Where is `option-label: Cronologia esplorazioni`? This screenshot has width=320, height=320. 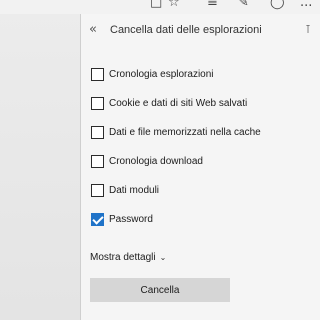 option-label: Cronologia esplorazioni is located at coordinates (161, 74).